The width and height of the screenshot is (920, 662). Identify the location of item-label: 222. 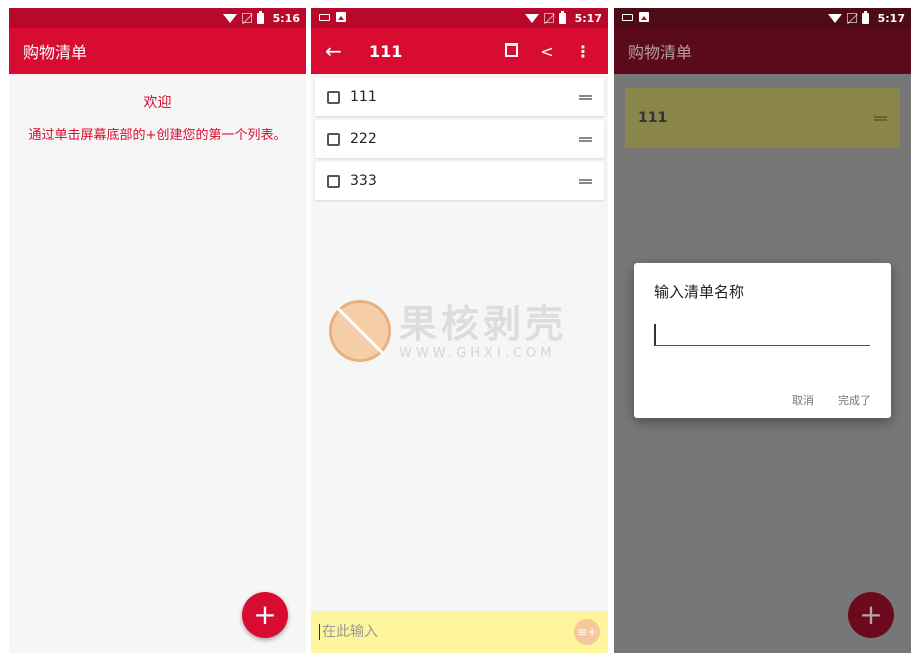
(363, 139).